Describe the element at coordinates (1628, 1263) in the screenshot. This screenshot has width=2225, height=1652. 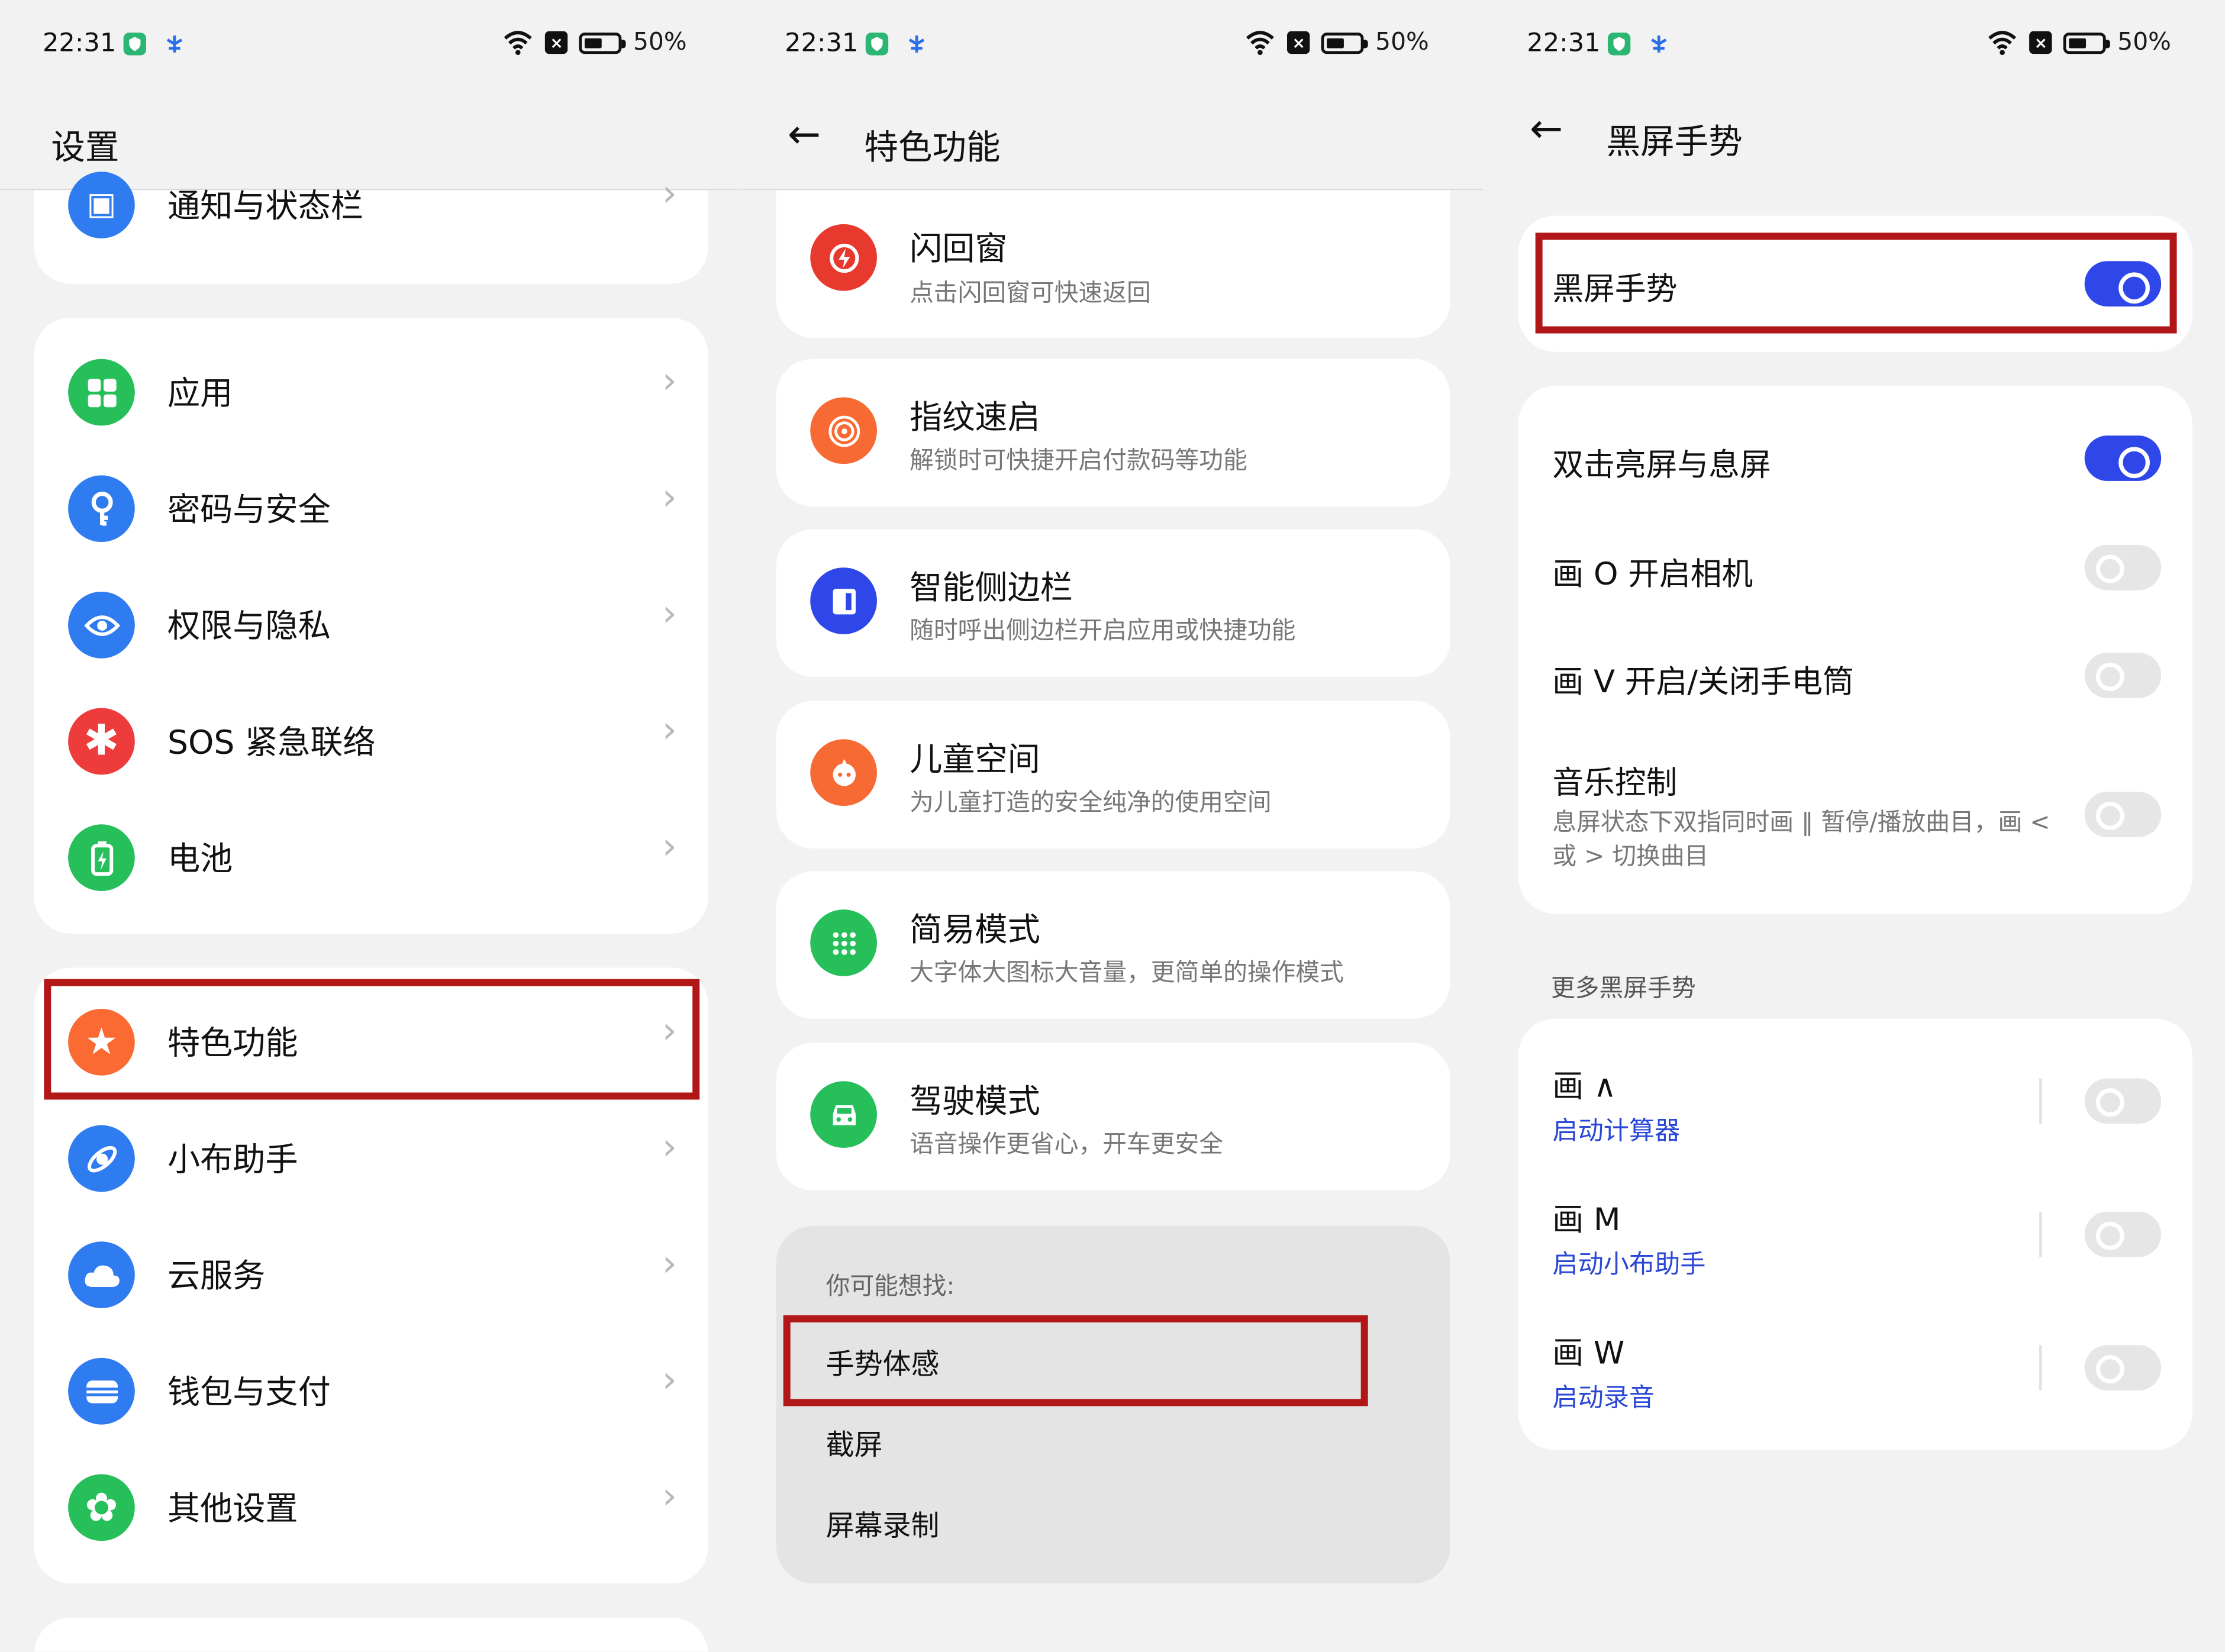
I see `gesture-action-link: 启动小布助手` at that location.